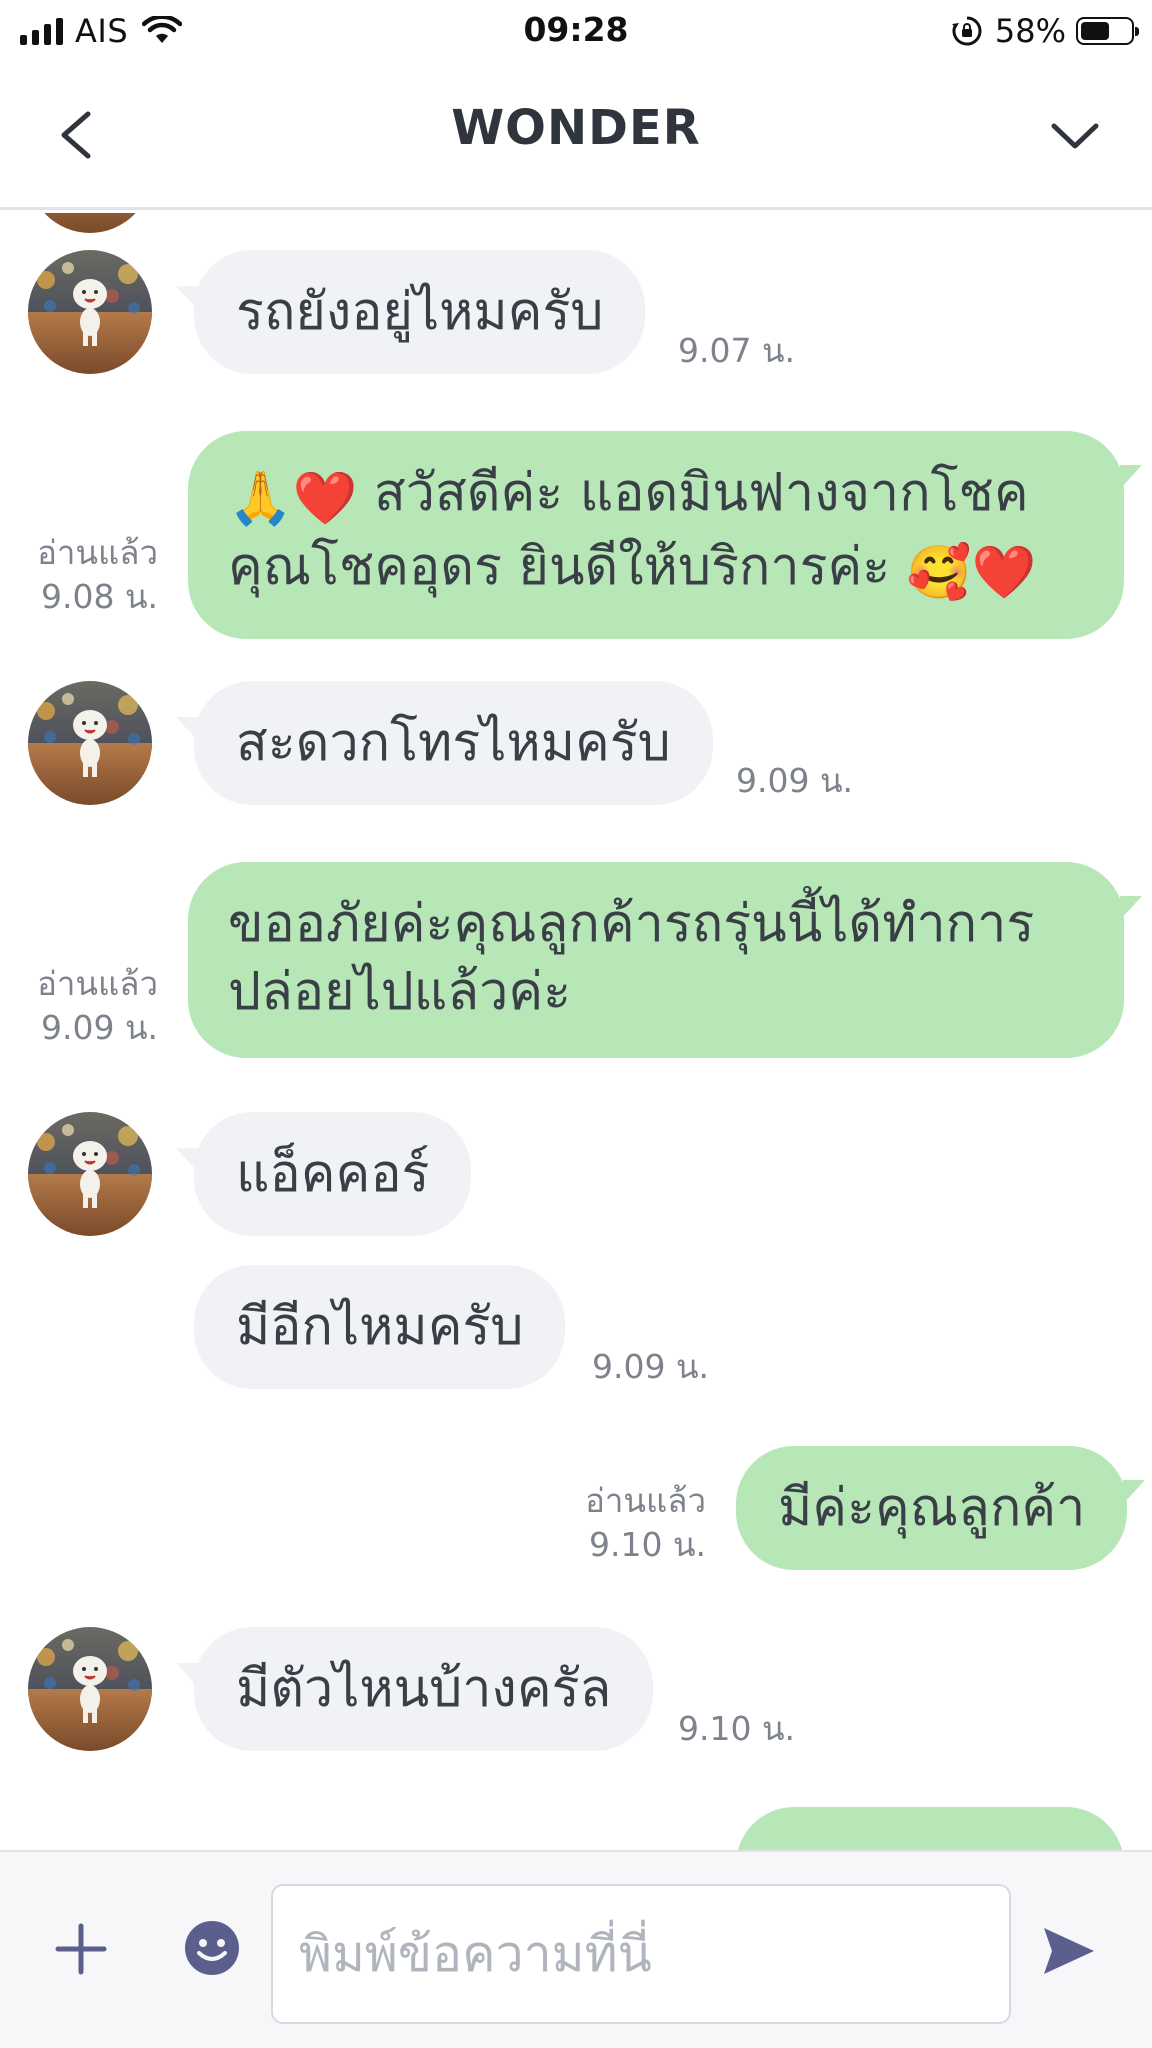 The height and width of the screenshot is (2048, 1152). I want to click on status-bar: AIS 09:28 58%, so click(576, 29).